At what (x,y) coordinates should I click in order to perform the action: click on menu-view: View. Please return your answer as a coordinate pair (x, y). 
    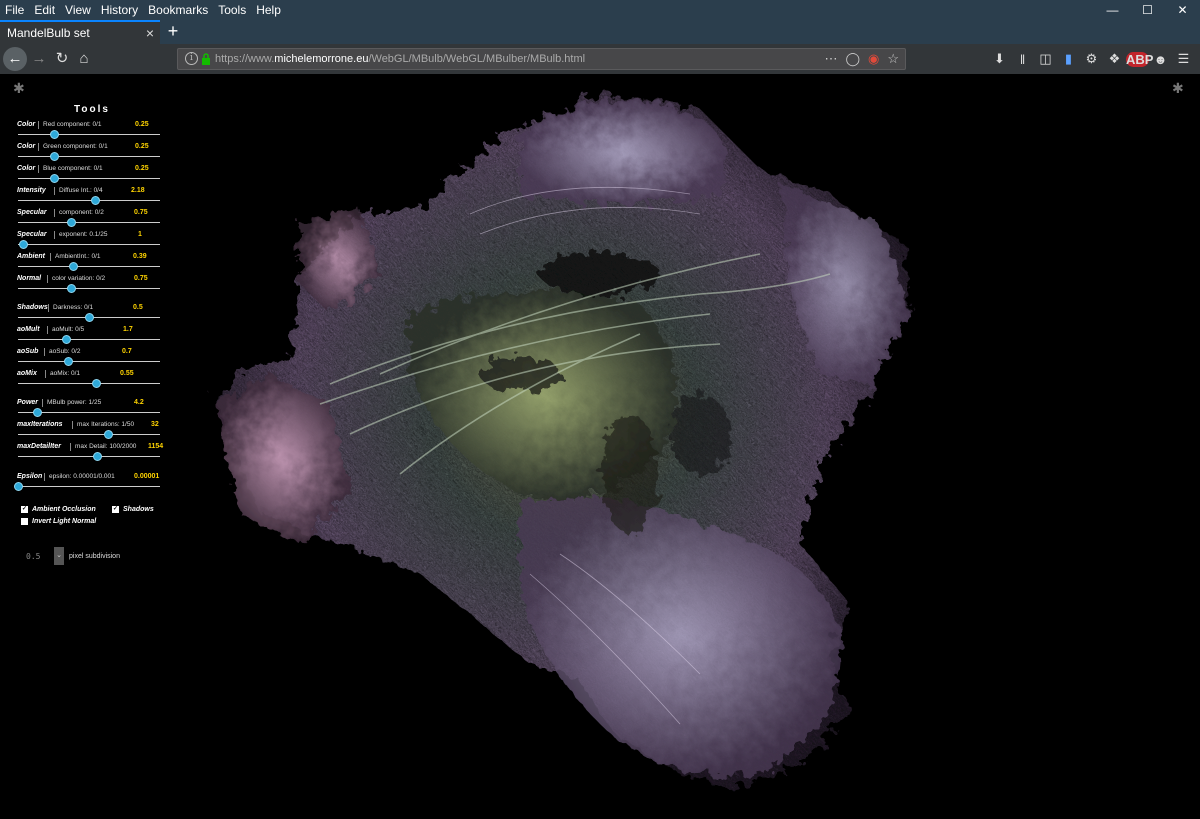
    Looking at the image, I should click on (78, 10).